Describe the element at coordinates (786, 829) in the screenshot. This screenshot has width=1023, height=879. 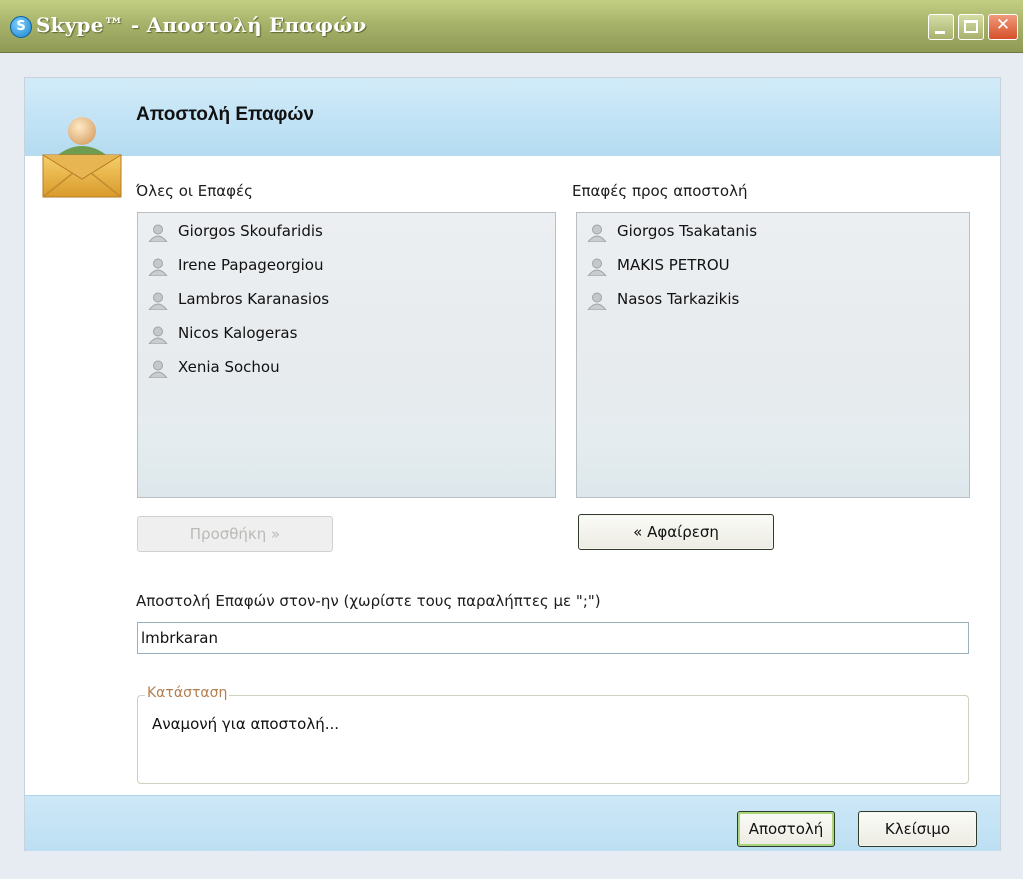
I see `send-button: Αποστολή` at that location.